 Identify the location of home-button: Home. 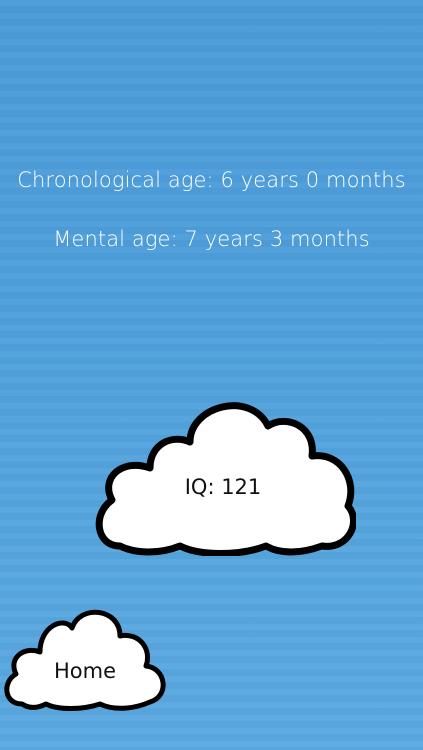
(85, 659).